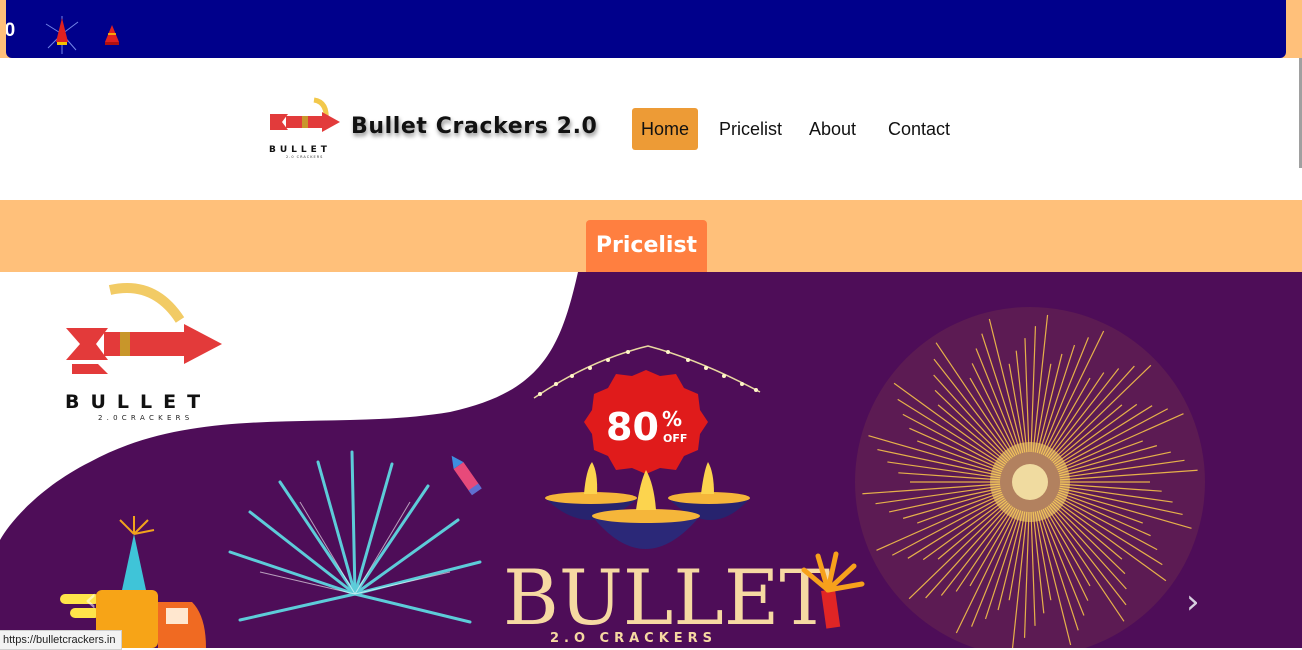 This screenshot has width=1302, height=650. What do you see at coordinates (62, 36) in the screenshot?
I see `firework-rocket-icon` at bounding box center [62, 36].